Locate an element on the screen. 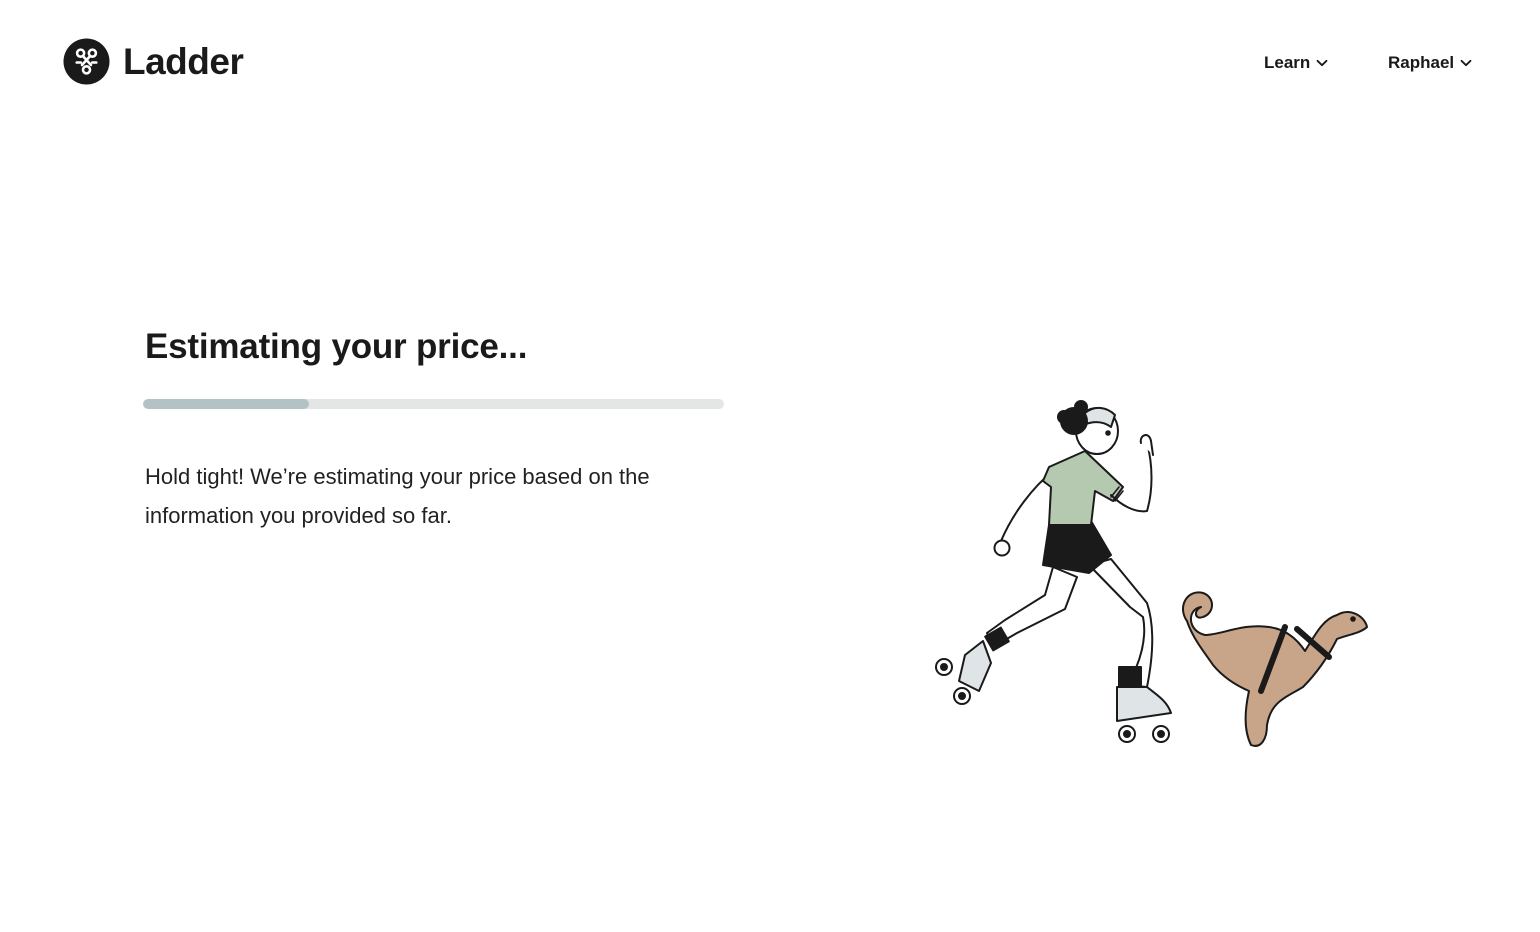 Image resolution: width=1540 pixels, height=932 pixels. brand-logo-link: Ladder is located at coordinates (153, 61).